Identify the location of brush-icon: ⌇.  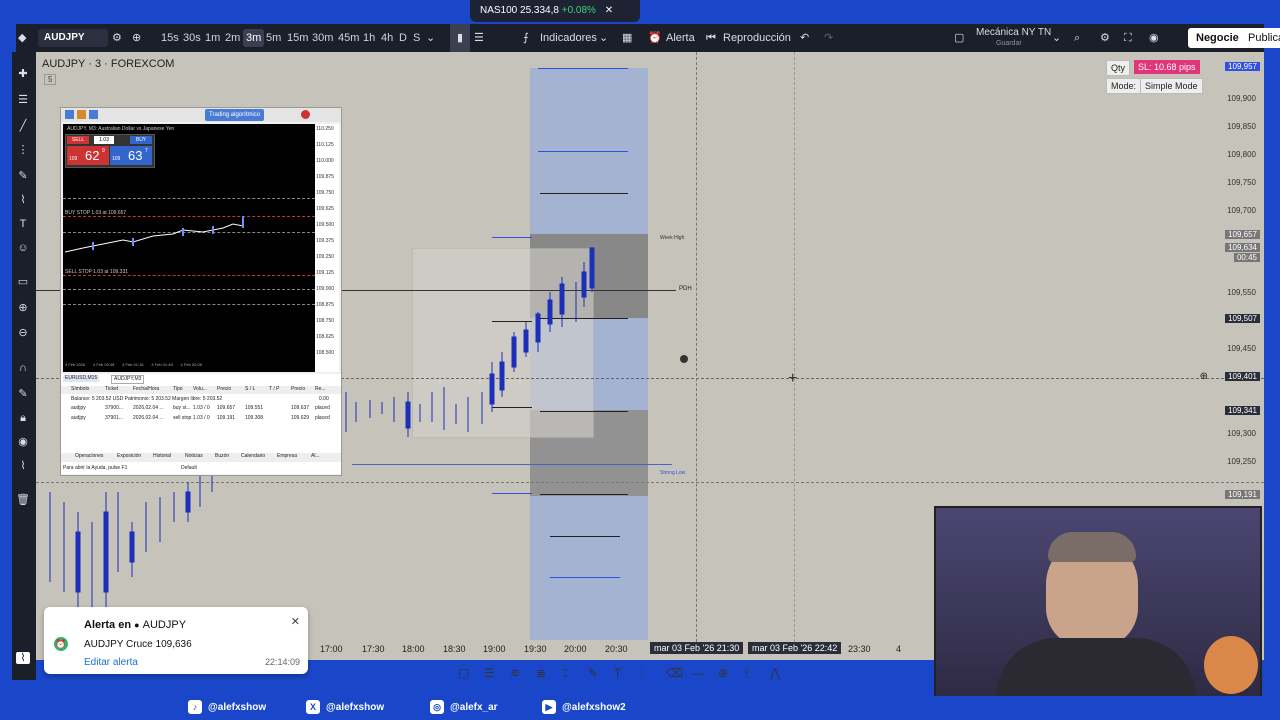
(23, 200).